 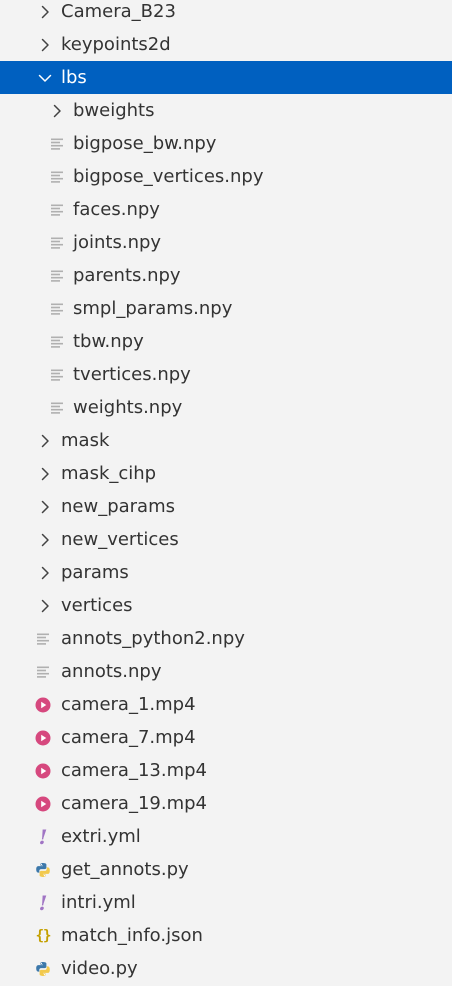 I want to click on file-row-tbw-npy: tbw.npy, so click(x=226, y=341).